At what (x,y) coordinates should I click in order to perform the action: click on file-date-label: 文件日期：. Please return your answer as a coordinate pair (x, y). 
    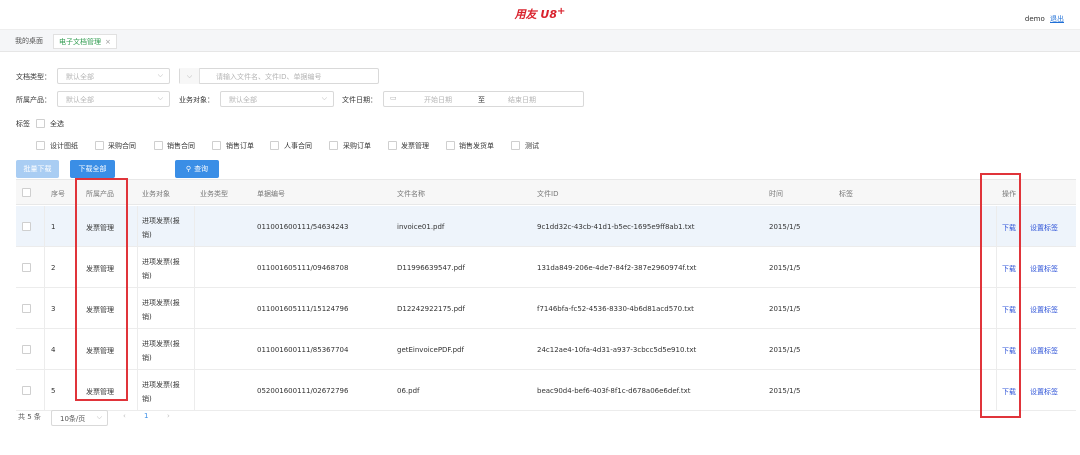
    Looking at the image, I should click on (359, 100).